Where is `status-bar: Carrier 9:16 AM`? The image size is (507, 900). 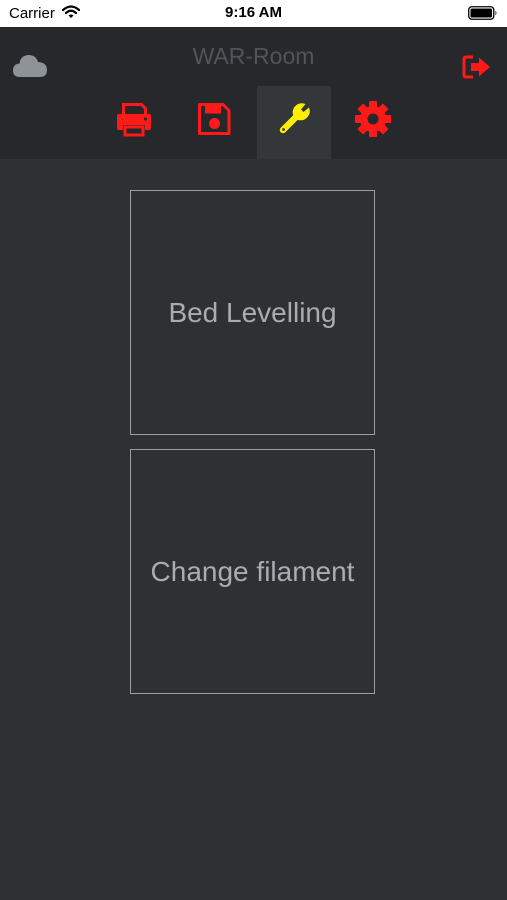 status-bar: Carrier 9:16 AM is located at coordinates (253, 13).